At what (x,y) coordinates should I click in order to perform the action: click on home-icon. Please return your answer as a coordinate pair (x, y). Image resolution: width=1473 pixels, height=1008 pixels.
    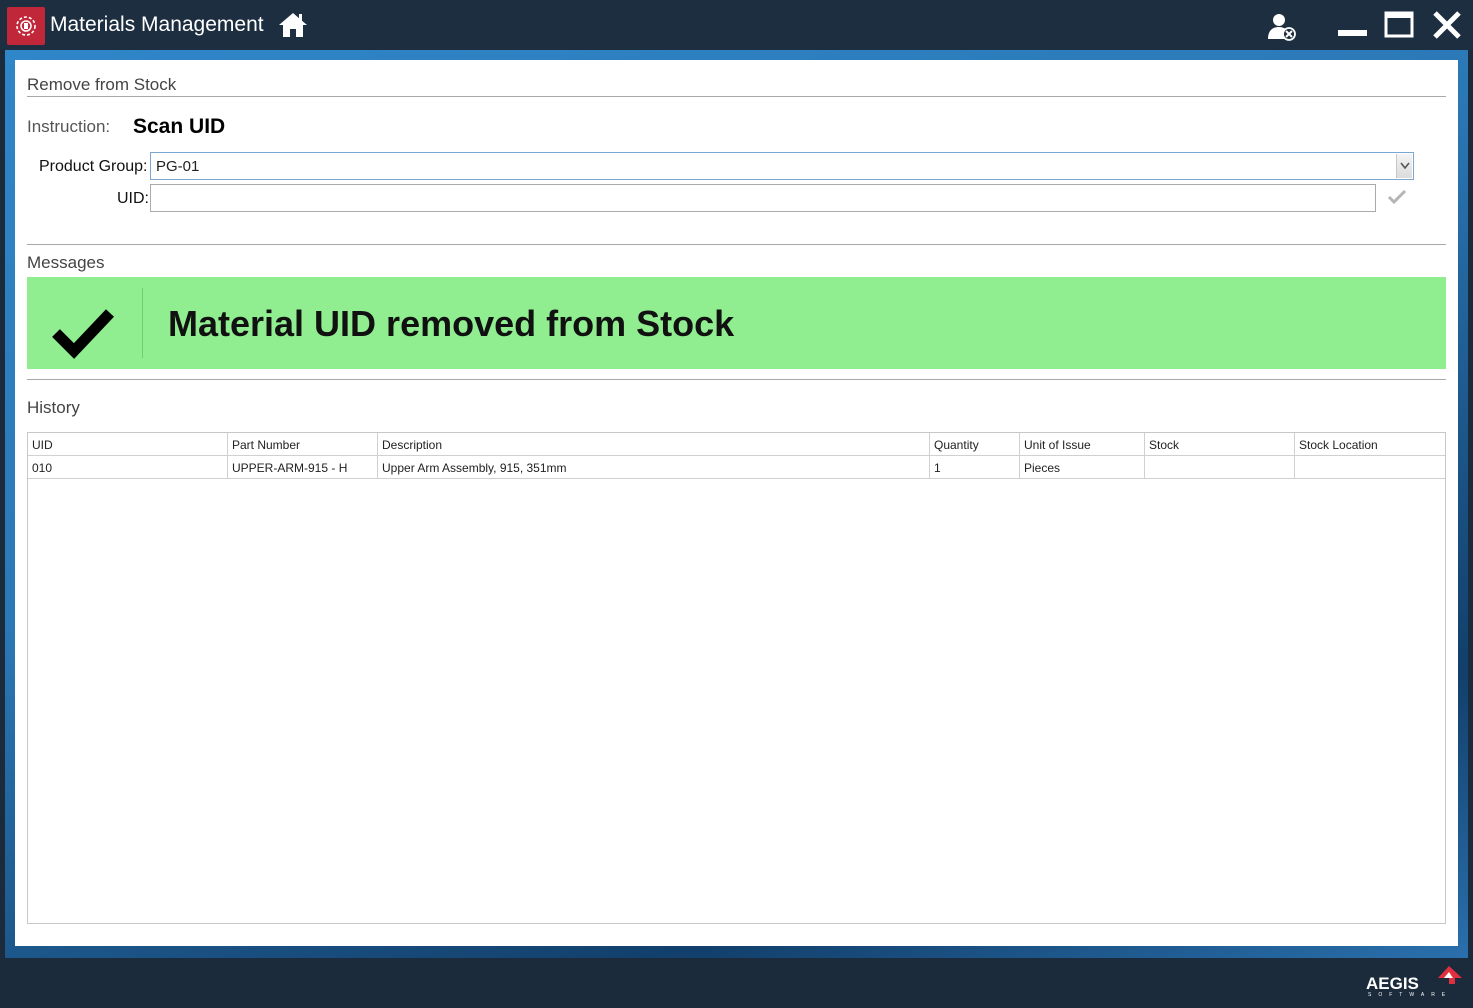
    Looking at the image, I should click on (293, 27).